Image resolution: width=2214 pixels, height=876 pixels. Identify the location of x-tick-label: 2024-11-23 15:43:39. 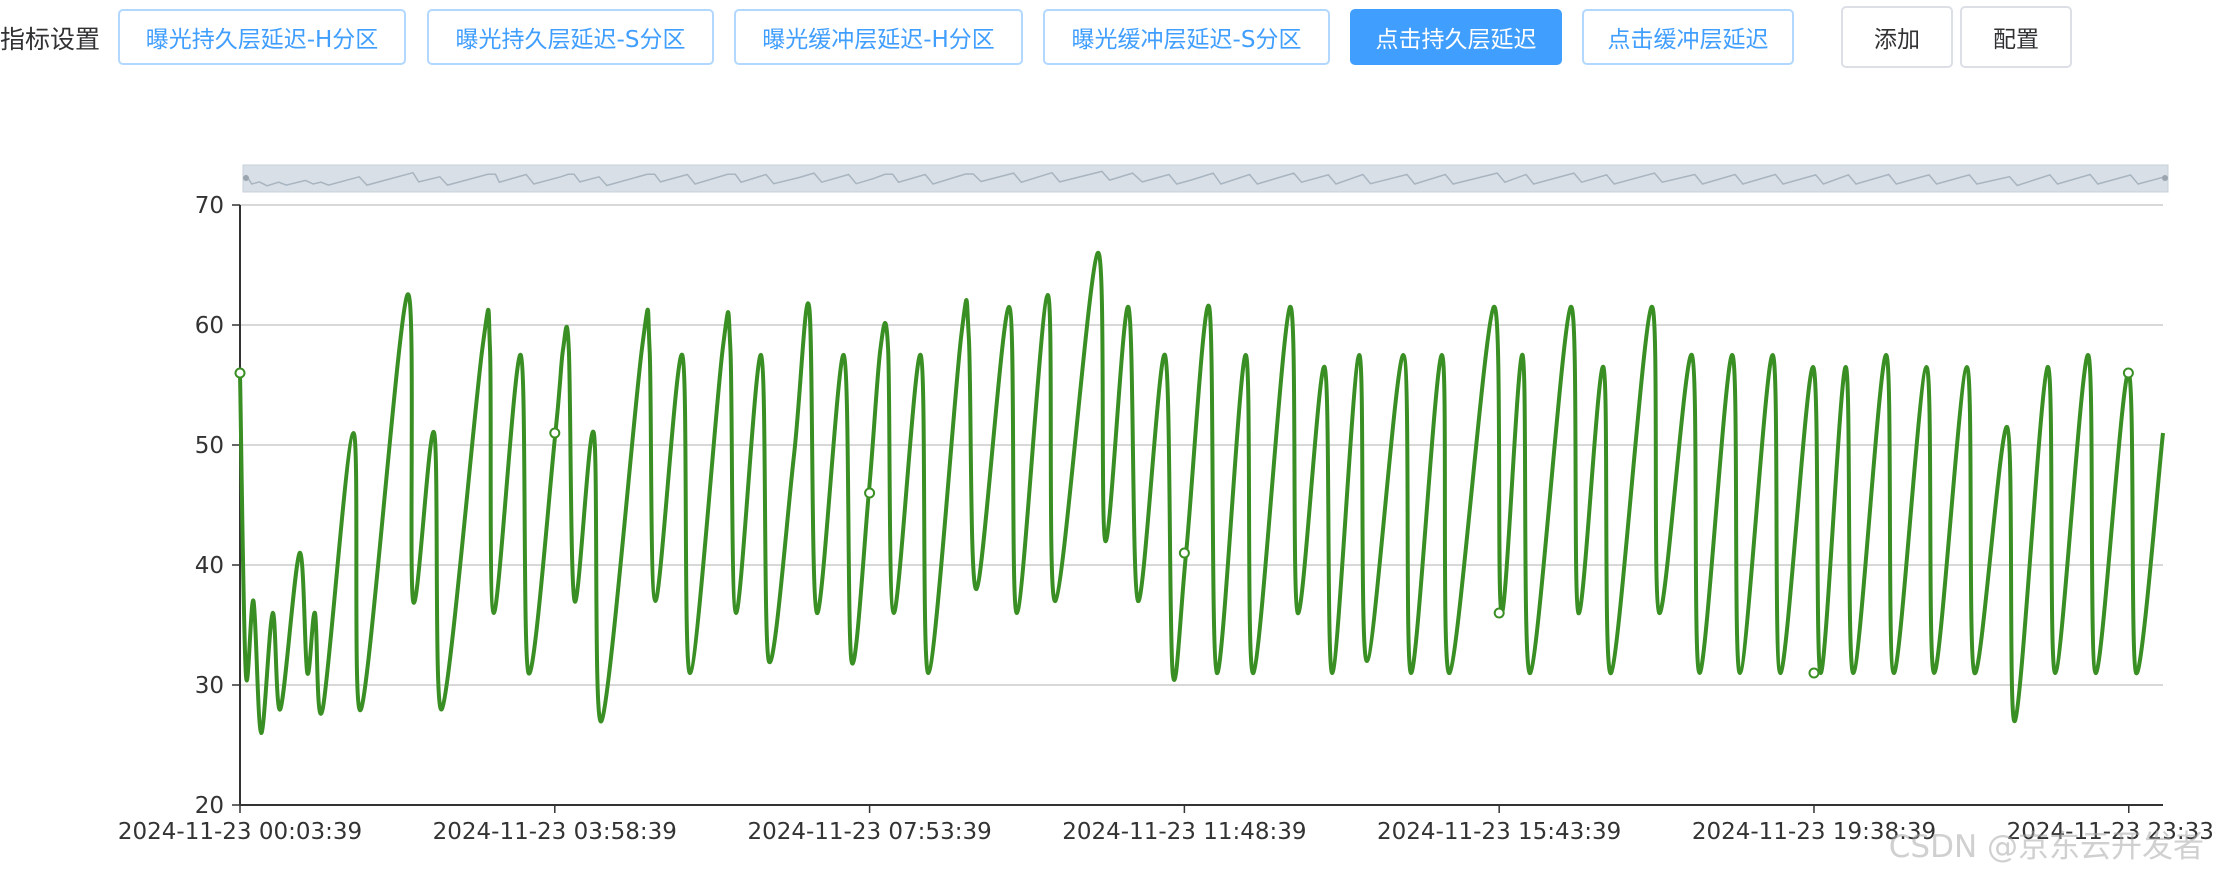
(1499, 832).